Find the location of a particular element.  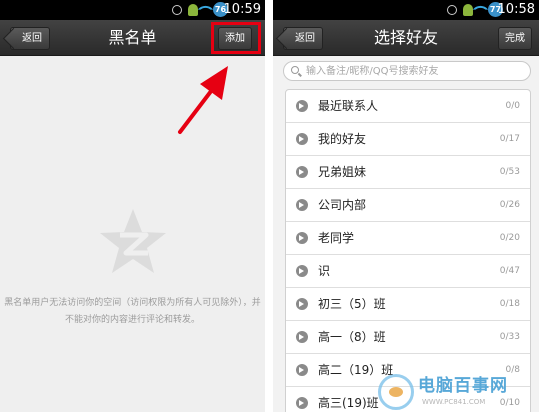

friend-group-row: 兄弟姐妹 0/53 is located at coordinates (408, 172).